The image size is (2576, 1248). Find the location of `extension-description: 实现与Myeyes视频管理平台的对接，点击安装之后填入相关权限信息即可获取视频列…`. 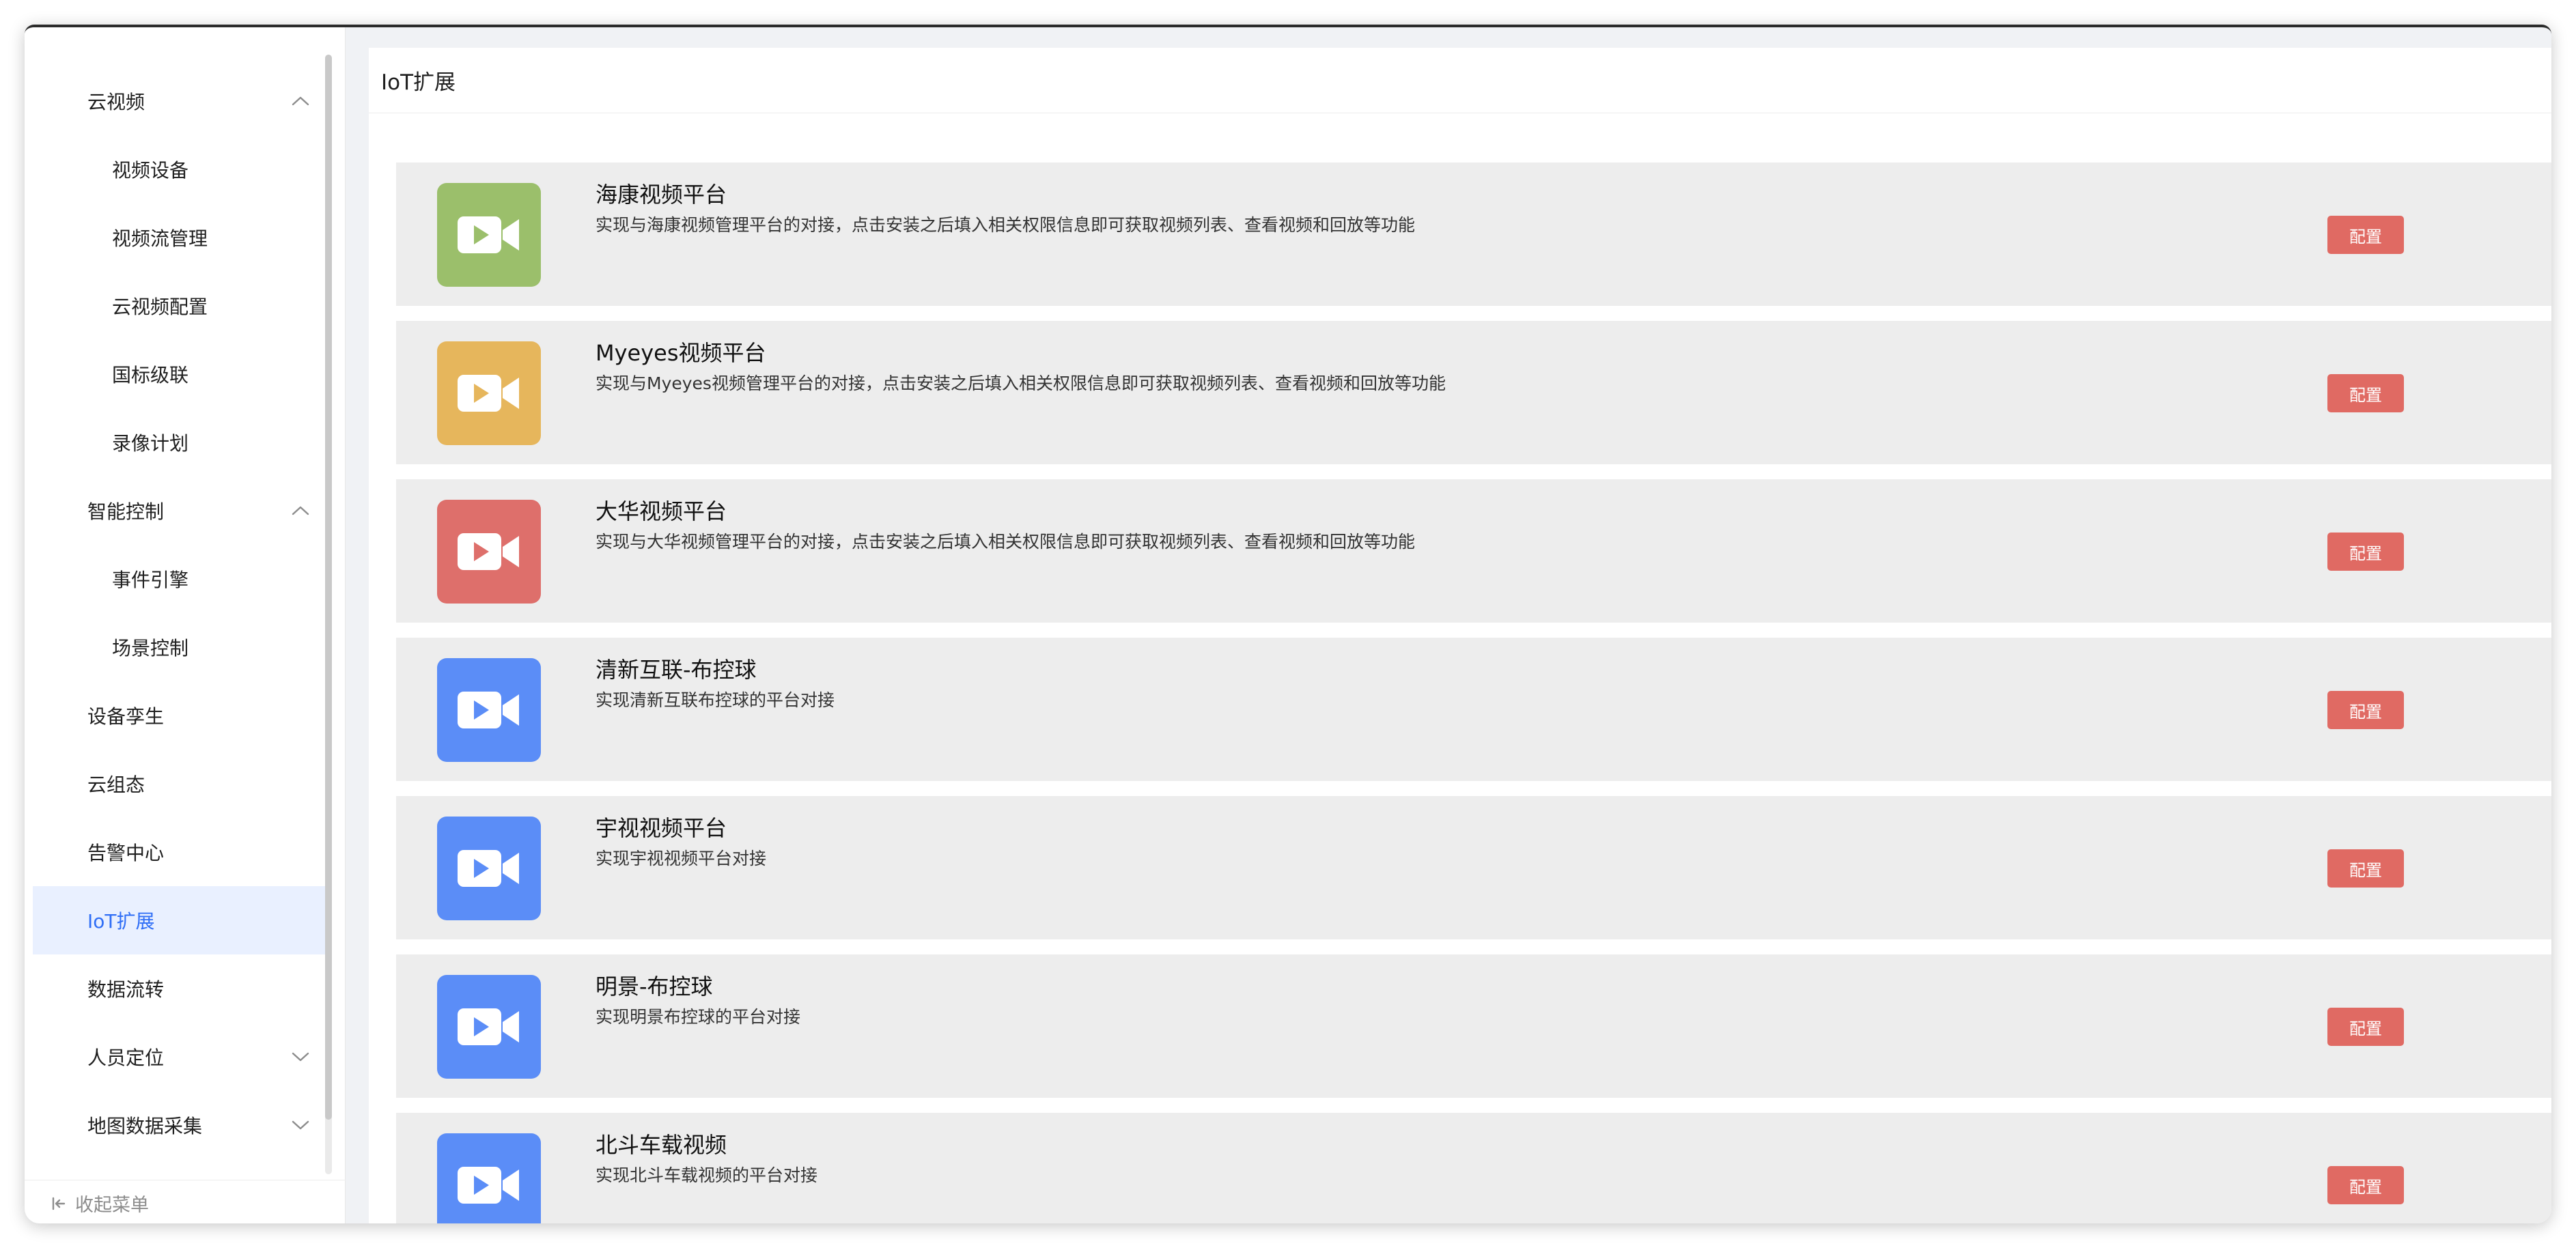

extension-description: 实现与Myeyes视频管理平台的对接，点击安装之后填入相关权限信息即可获取视频列… is located at coordinates (1021, 383).